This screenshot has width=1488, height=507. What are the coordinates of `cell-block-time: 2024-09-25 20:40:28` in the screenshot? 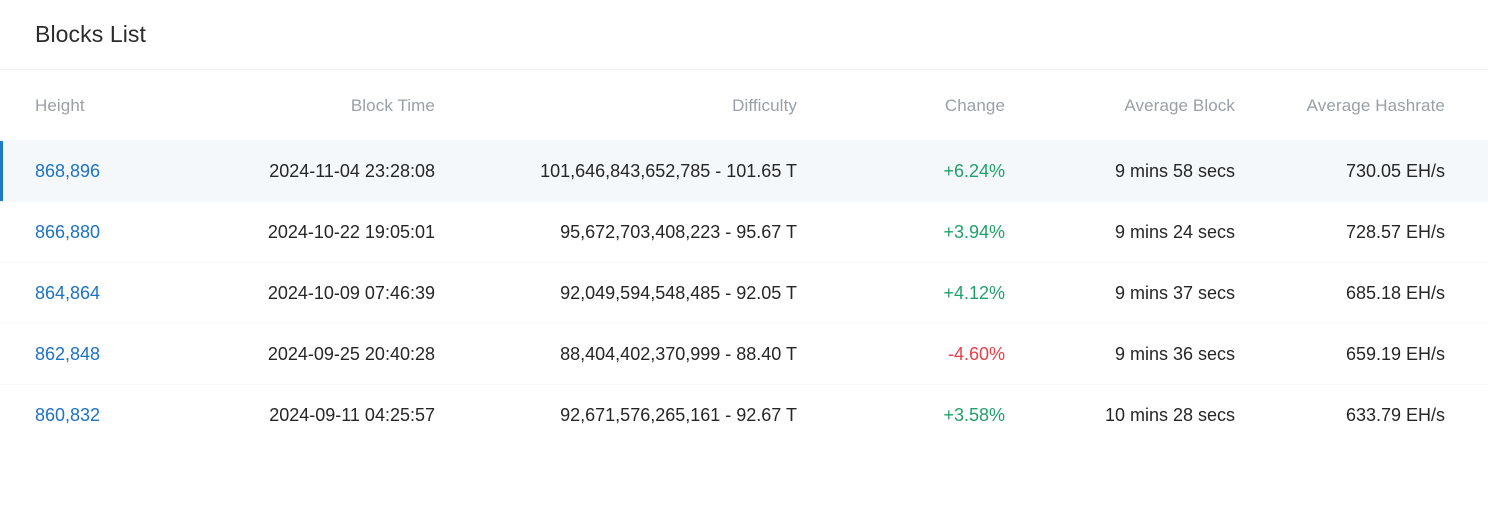 It's located at (351, 354).